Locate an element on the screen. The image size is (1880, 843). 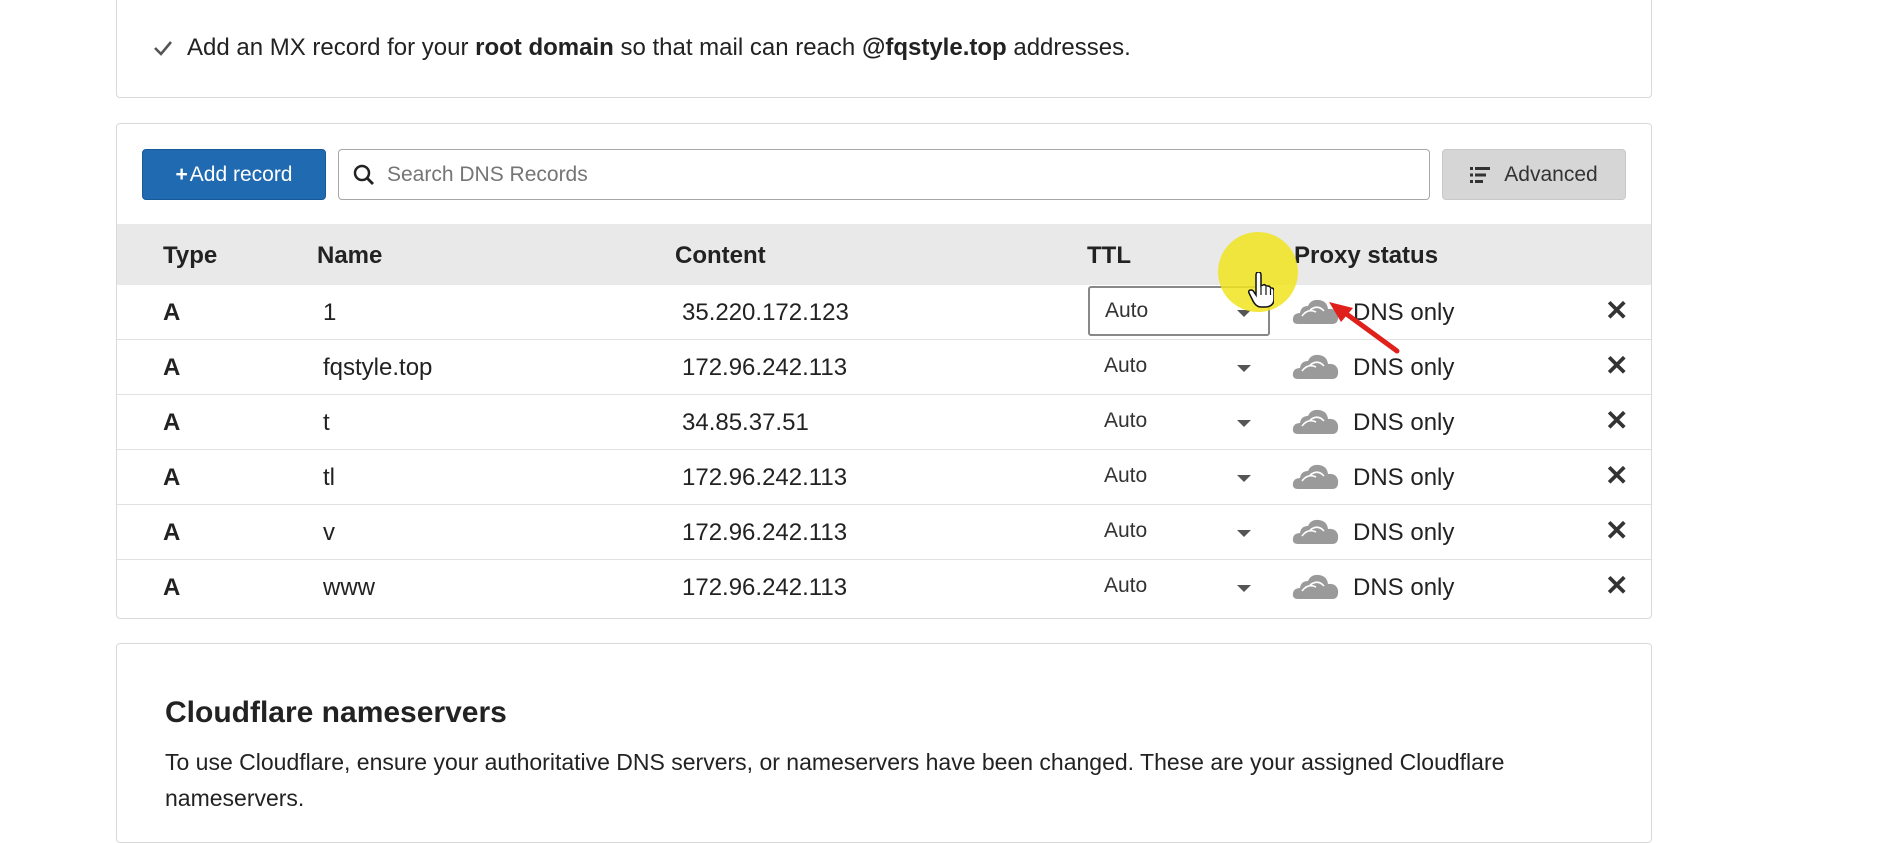
mx-notice-root-domain: root domain is located at coordinates (544, 47).